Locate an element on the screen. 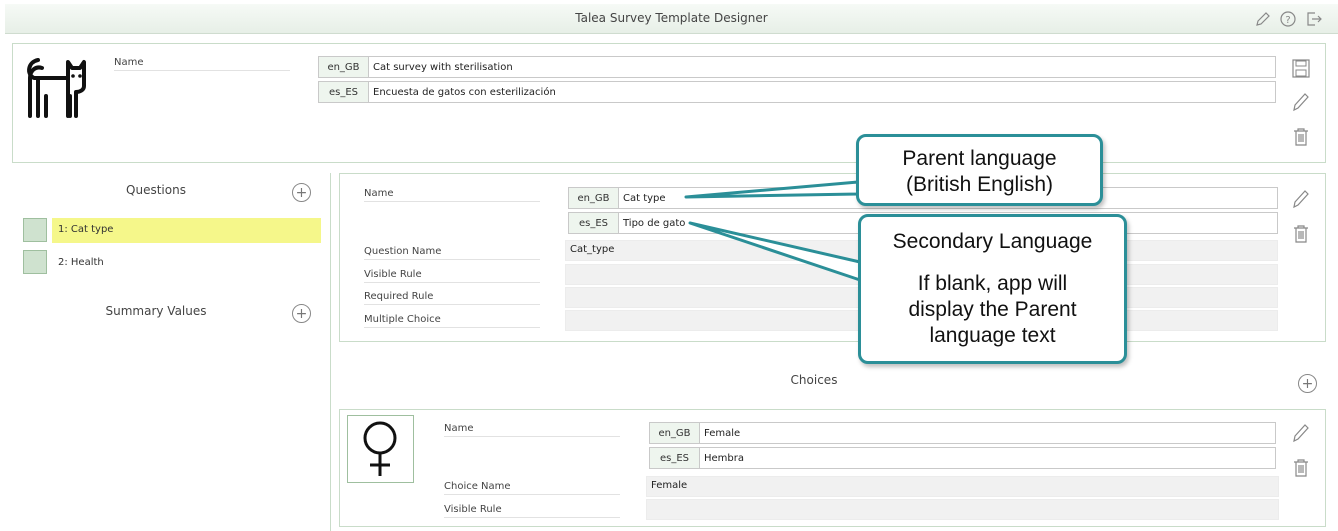 This screenshot has width=1338, height=531. add-question-button: + is located at coordinates (301, 192).